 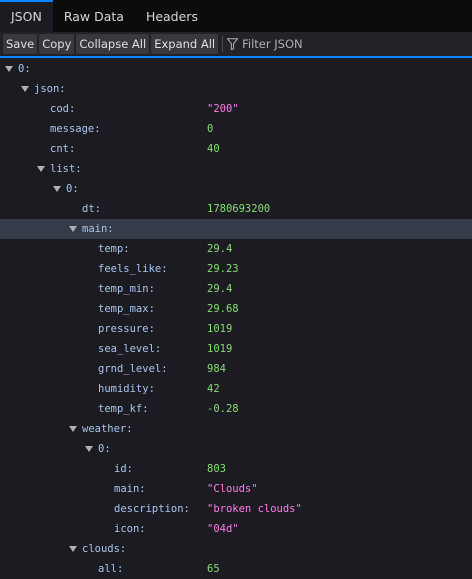 I want to click on tree-value: 42, so click(x=213, y=389).